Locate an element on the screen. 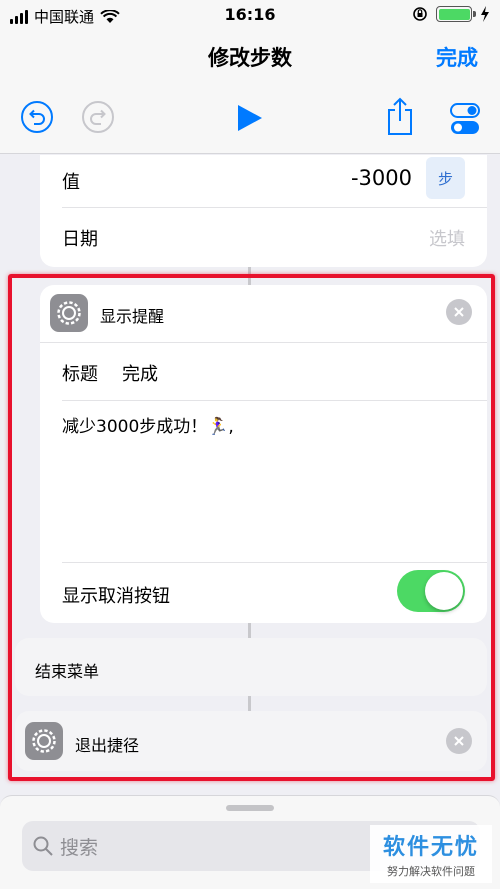 Image resolution: width=500 pixels, height=889 pixels. undo-icon is located at coordinates (37, 117).